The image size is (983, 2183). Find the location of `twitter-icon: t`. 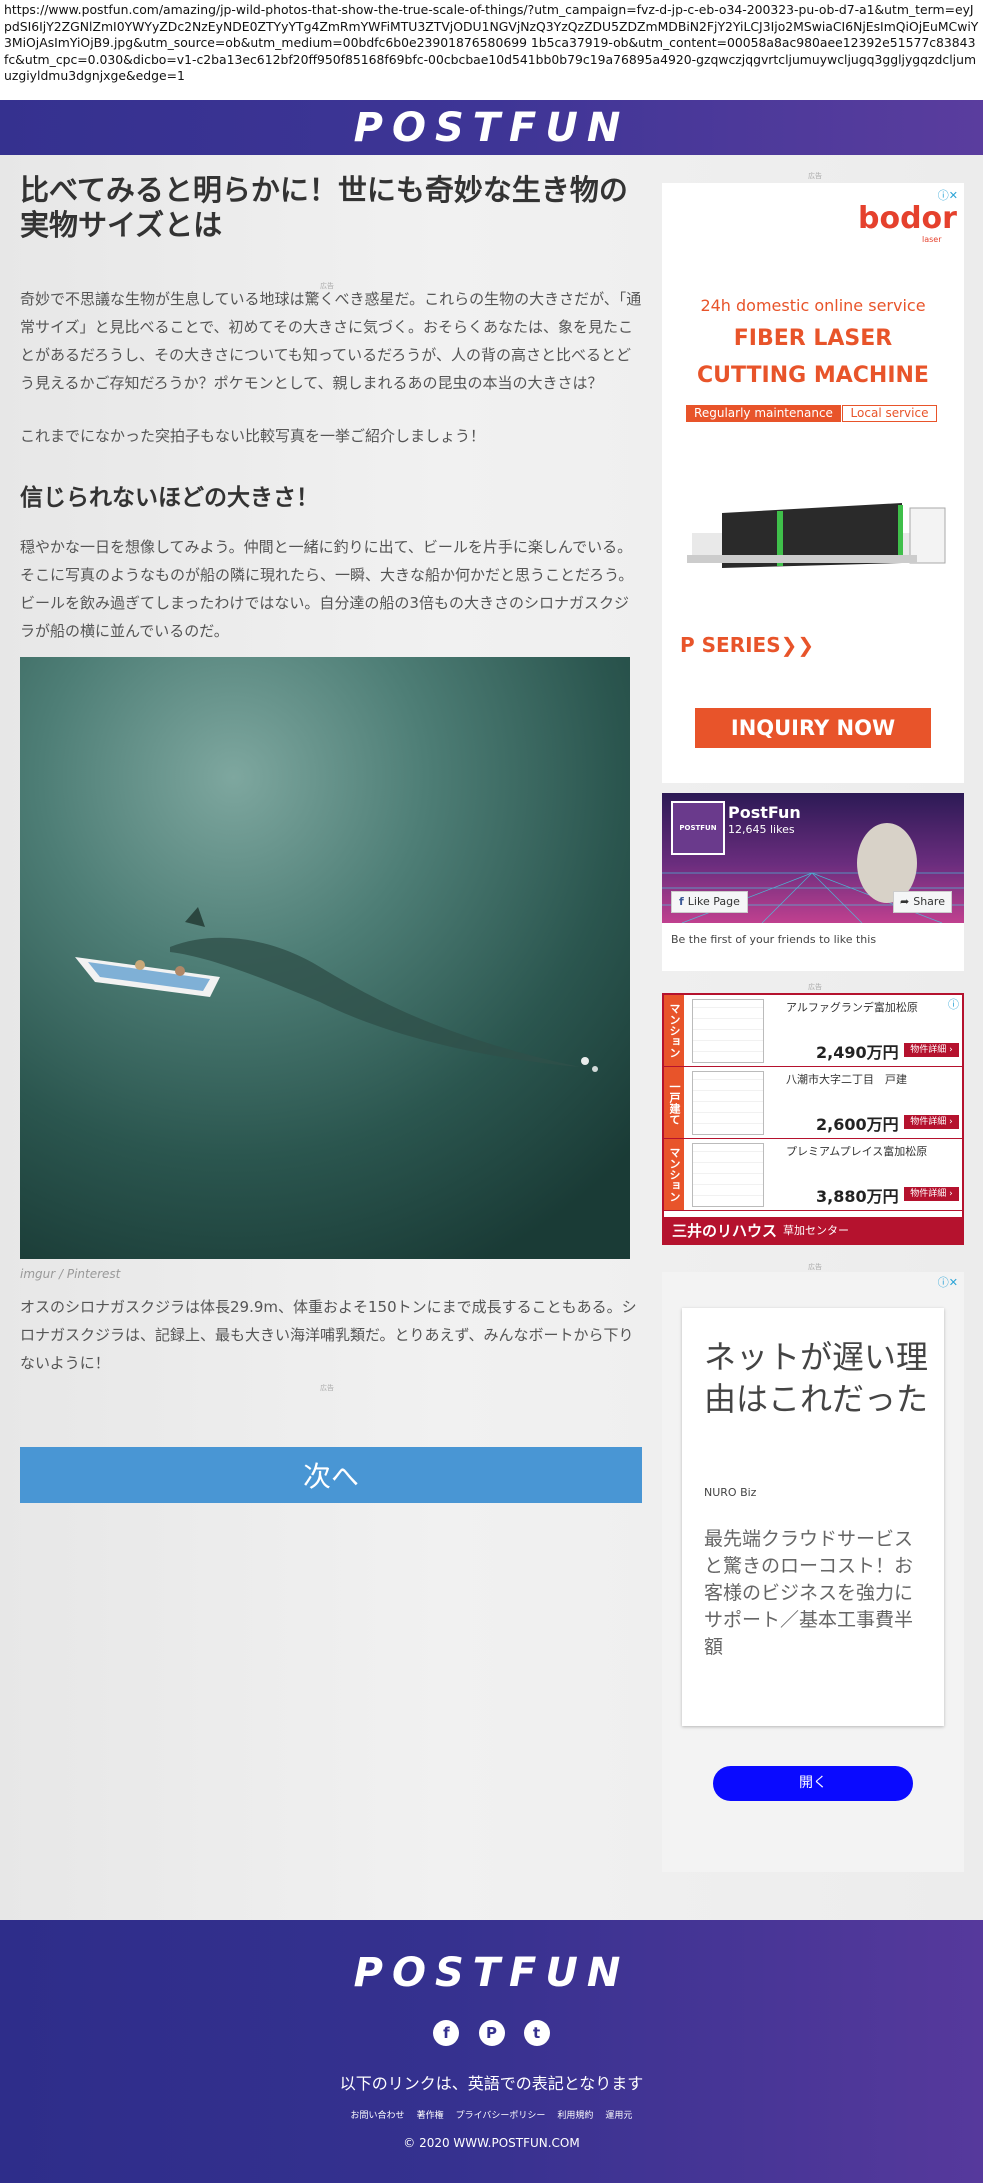

twitter-icon: t is located at coordinates (536, 2033).